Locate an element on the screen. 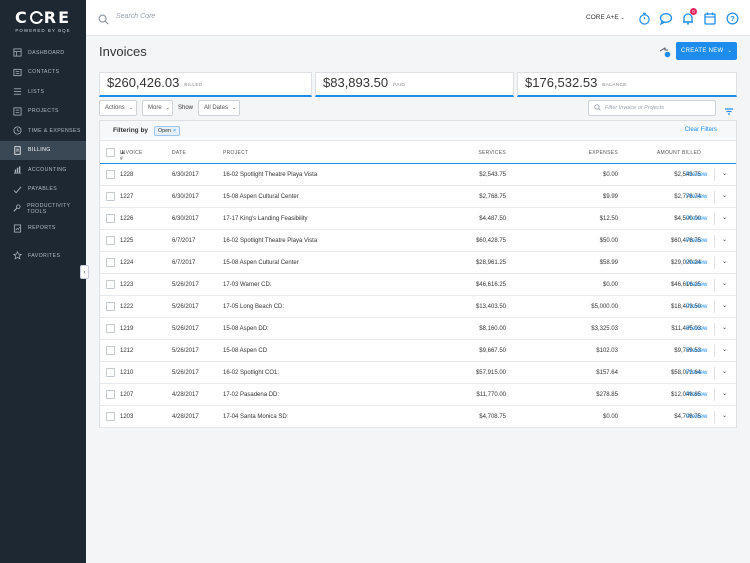  invoice-number: 1225 is located at coordinates (126, 241).